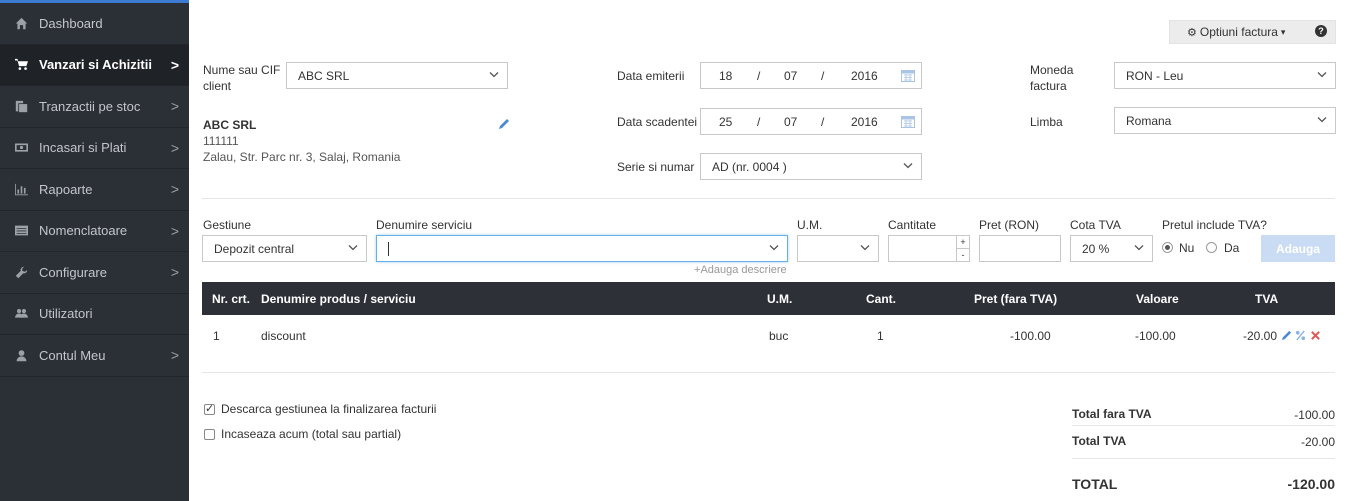 This screenshot has height=501, width=1351. What do you see at coordinates (811, 121) in the screenshot?
I see `due-date-field: 25 / 07 / 2016` at bounding box center [811, 121].